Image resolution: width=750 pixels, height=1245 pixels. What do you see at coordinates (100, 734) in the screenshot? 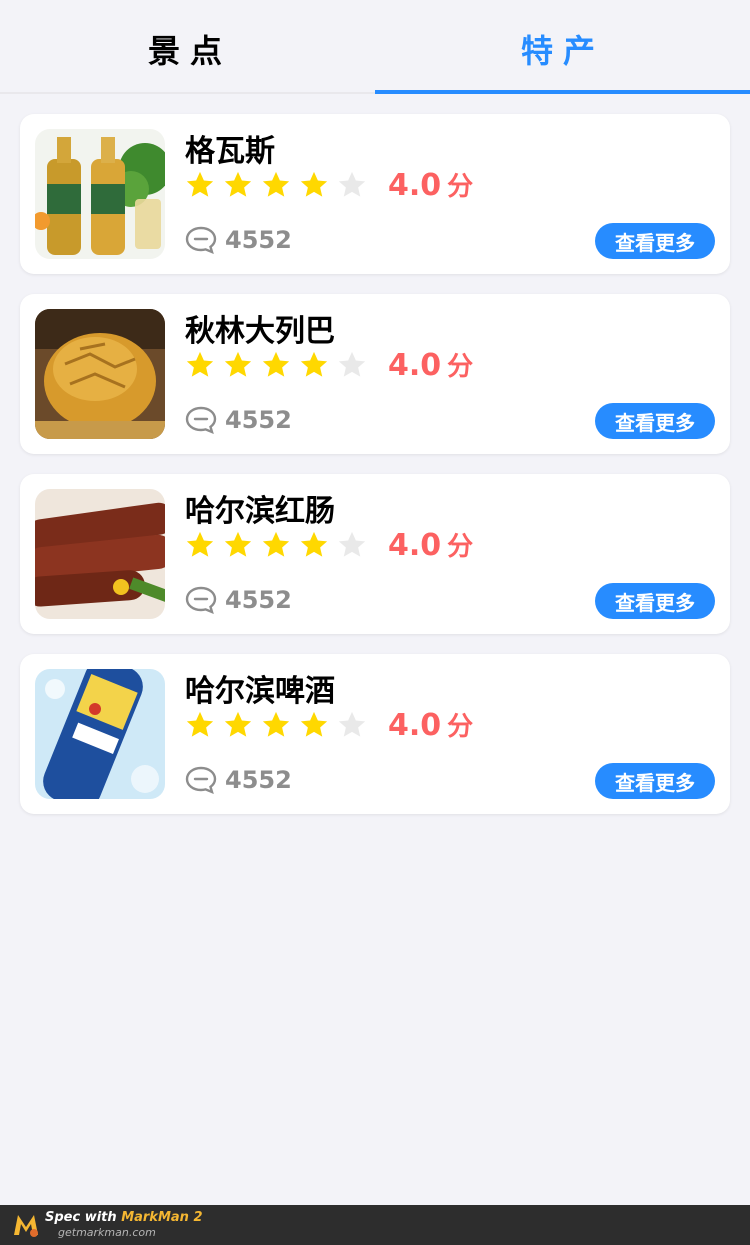
I see `product-image-beer` at bounding box center [100, 734].